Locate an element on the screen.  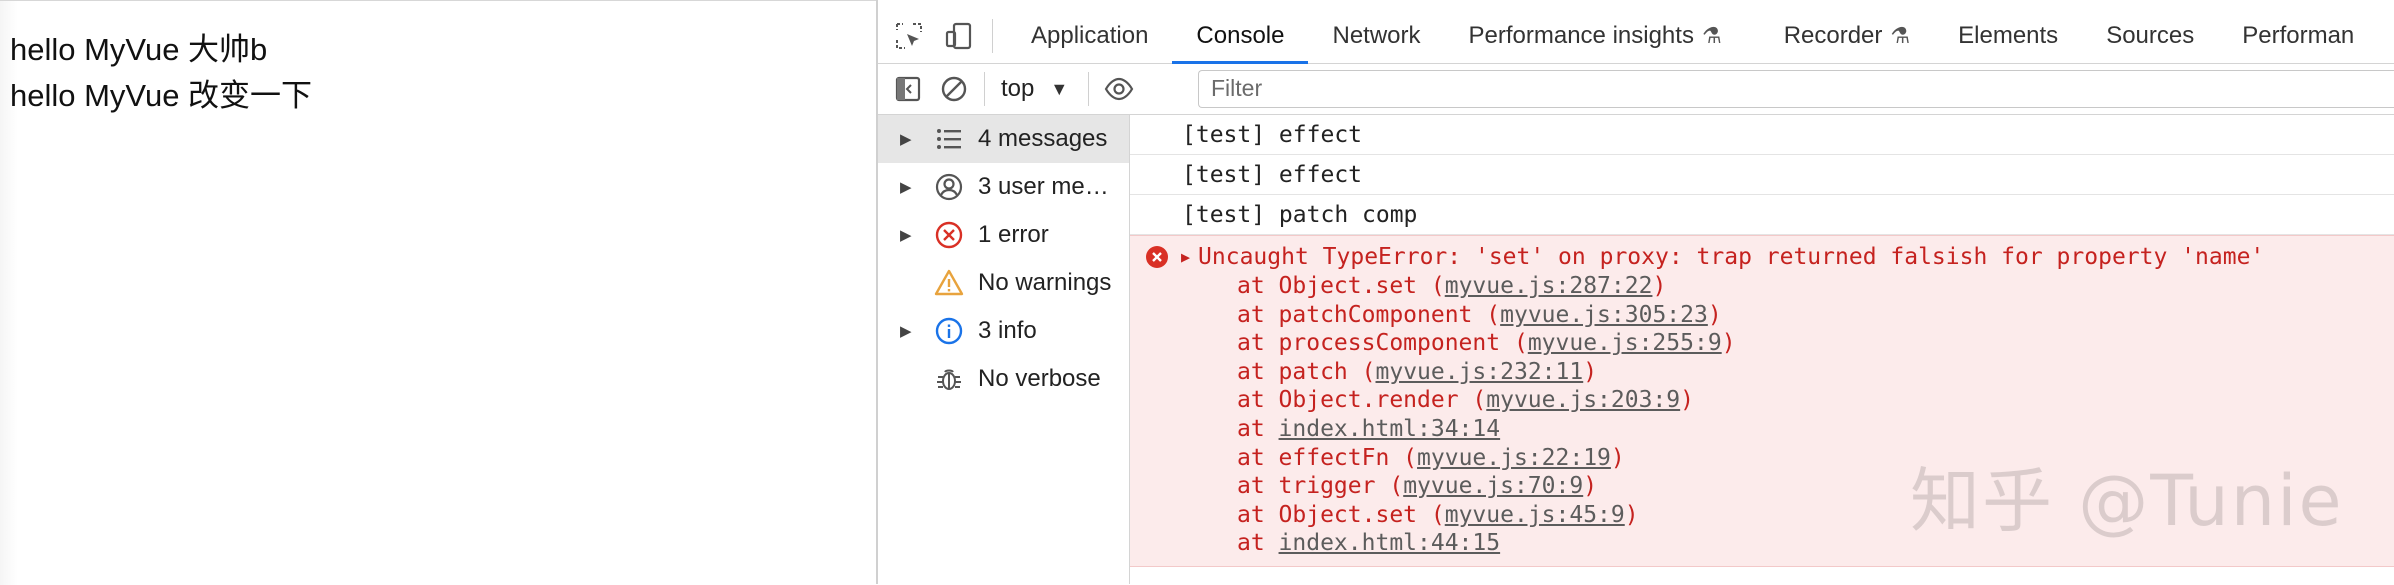
stack-frame: at processComponent (myvue.js:255:9) is located at coordinates (1486, 343).